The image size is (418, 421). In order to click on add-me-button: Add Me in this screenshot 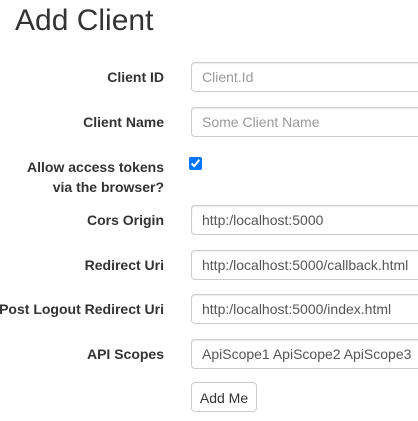, I will do `click(224, 397)`.